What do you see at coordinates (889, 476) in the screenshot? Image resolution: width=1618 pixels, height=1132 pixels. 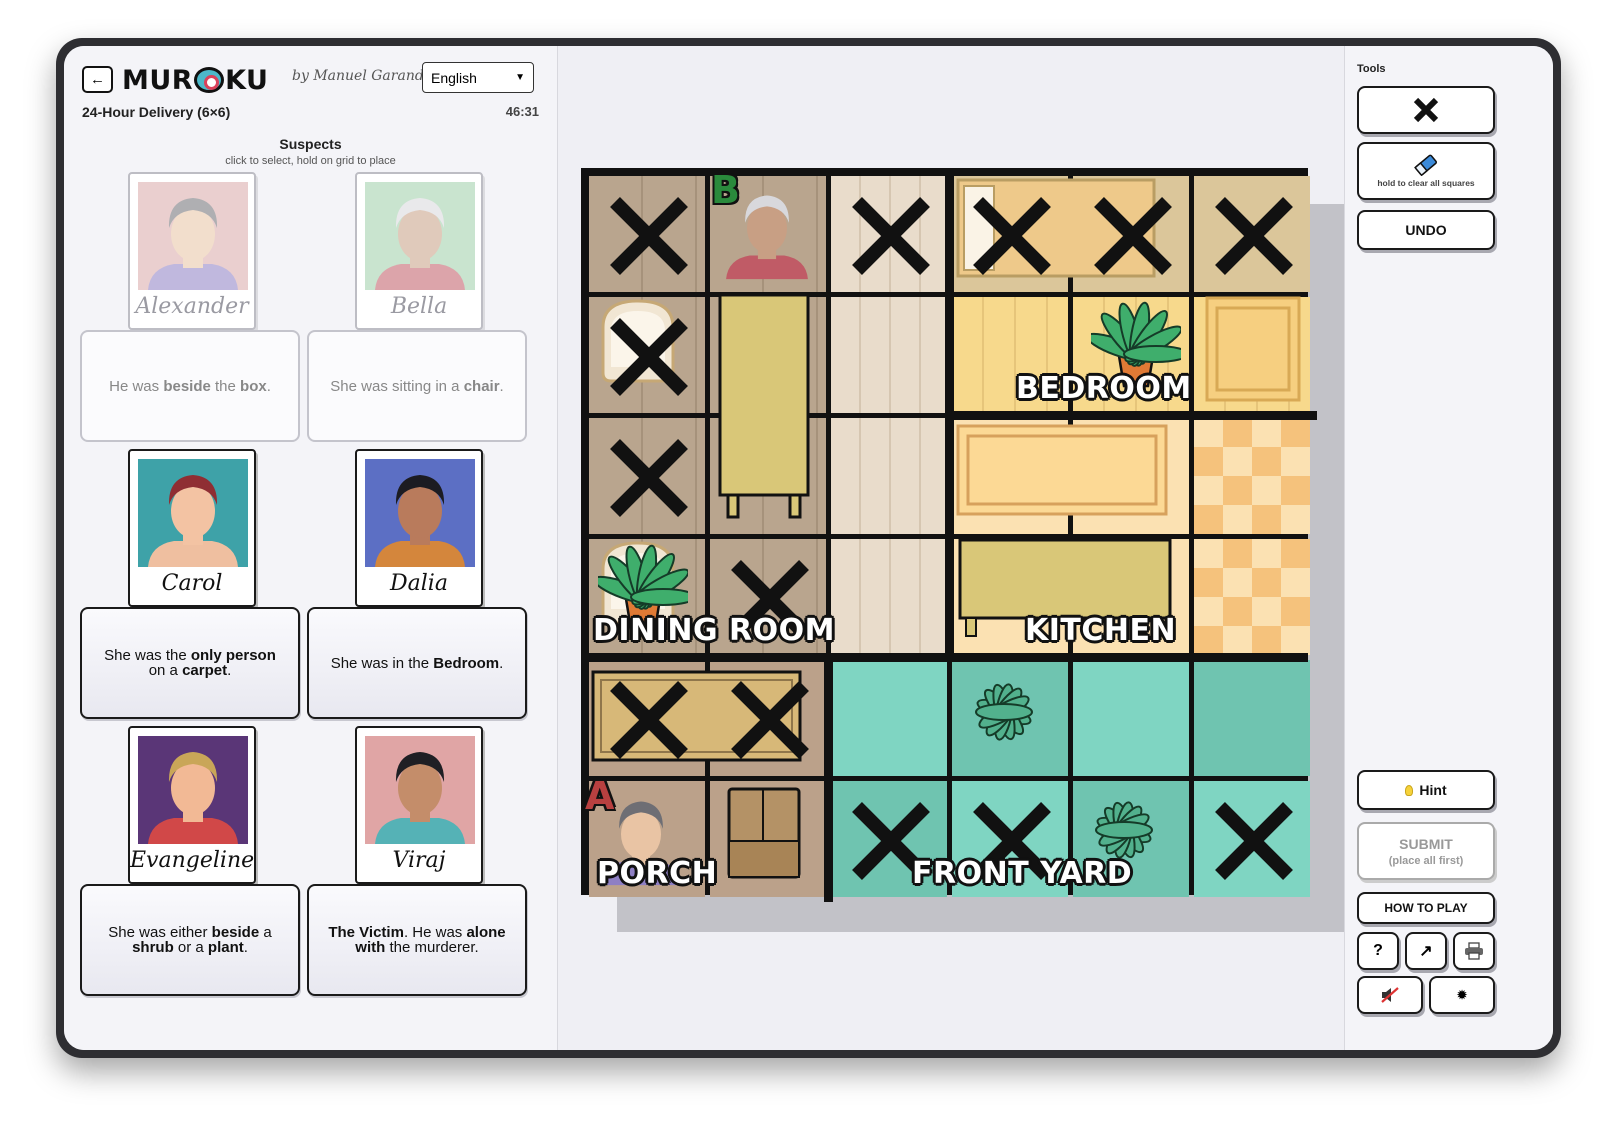 I see `board-cell-r2c2` at bounding box center [889, 476].